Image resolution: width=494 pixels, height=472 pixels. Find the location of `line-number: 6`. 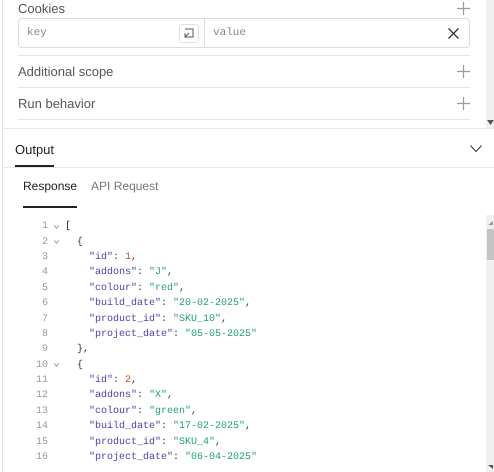

line-number: 6 is located at coordinates (44, 304).